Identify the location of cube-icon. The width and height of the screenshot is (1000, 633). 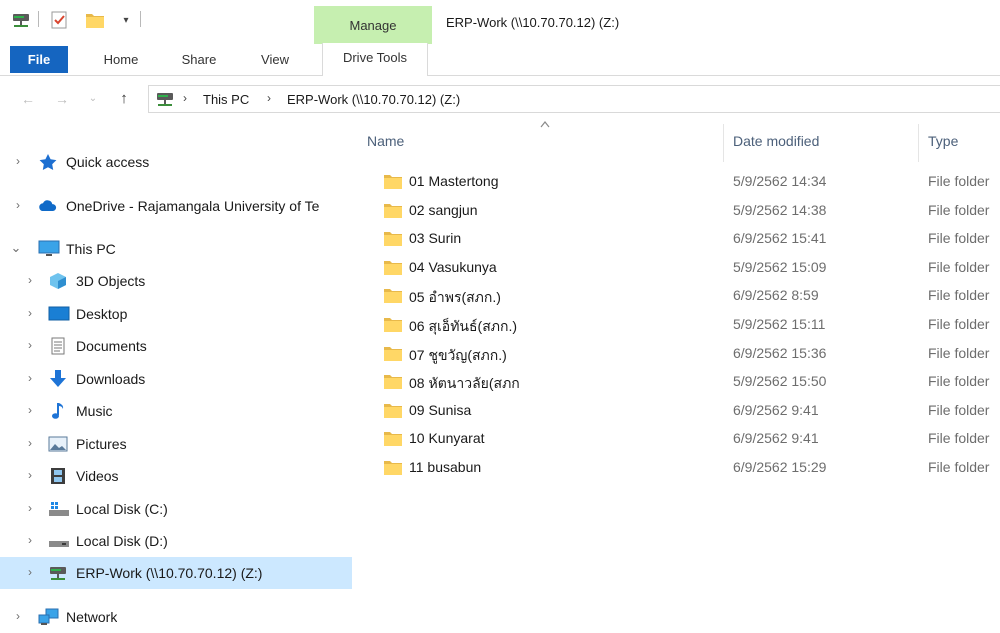
(58, 281).